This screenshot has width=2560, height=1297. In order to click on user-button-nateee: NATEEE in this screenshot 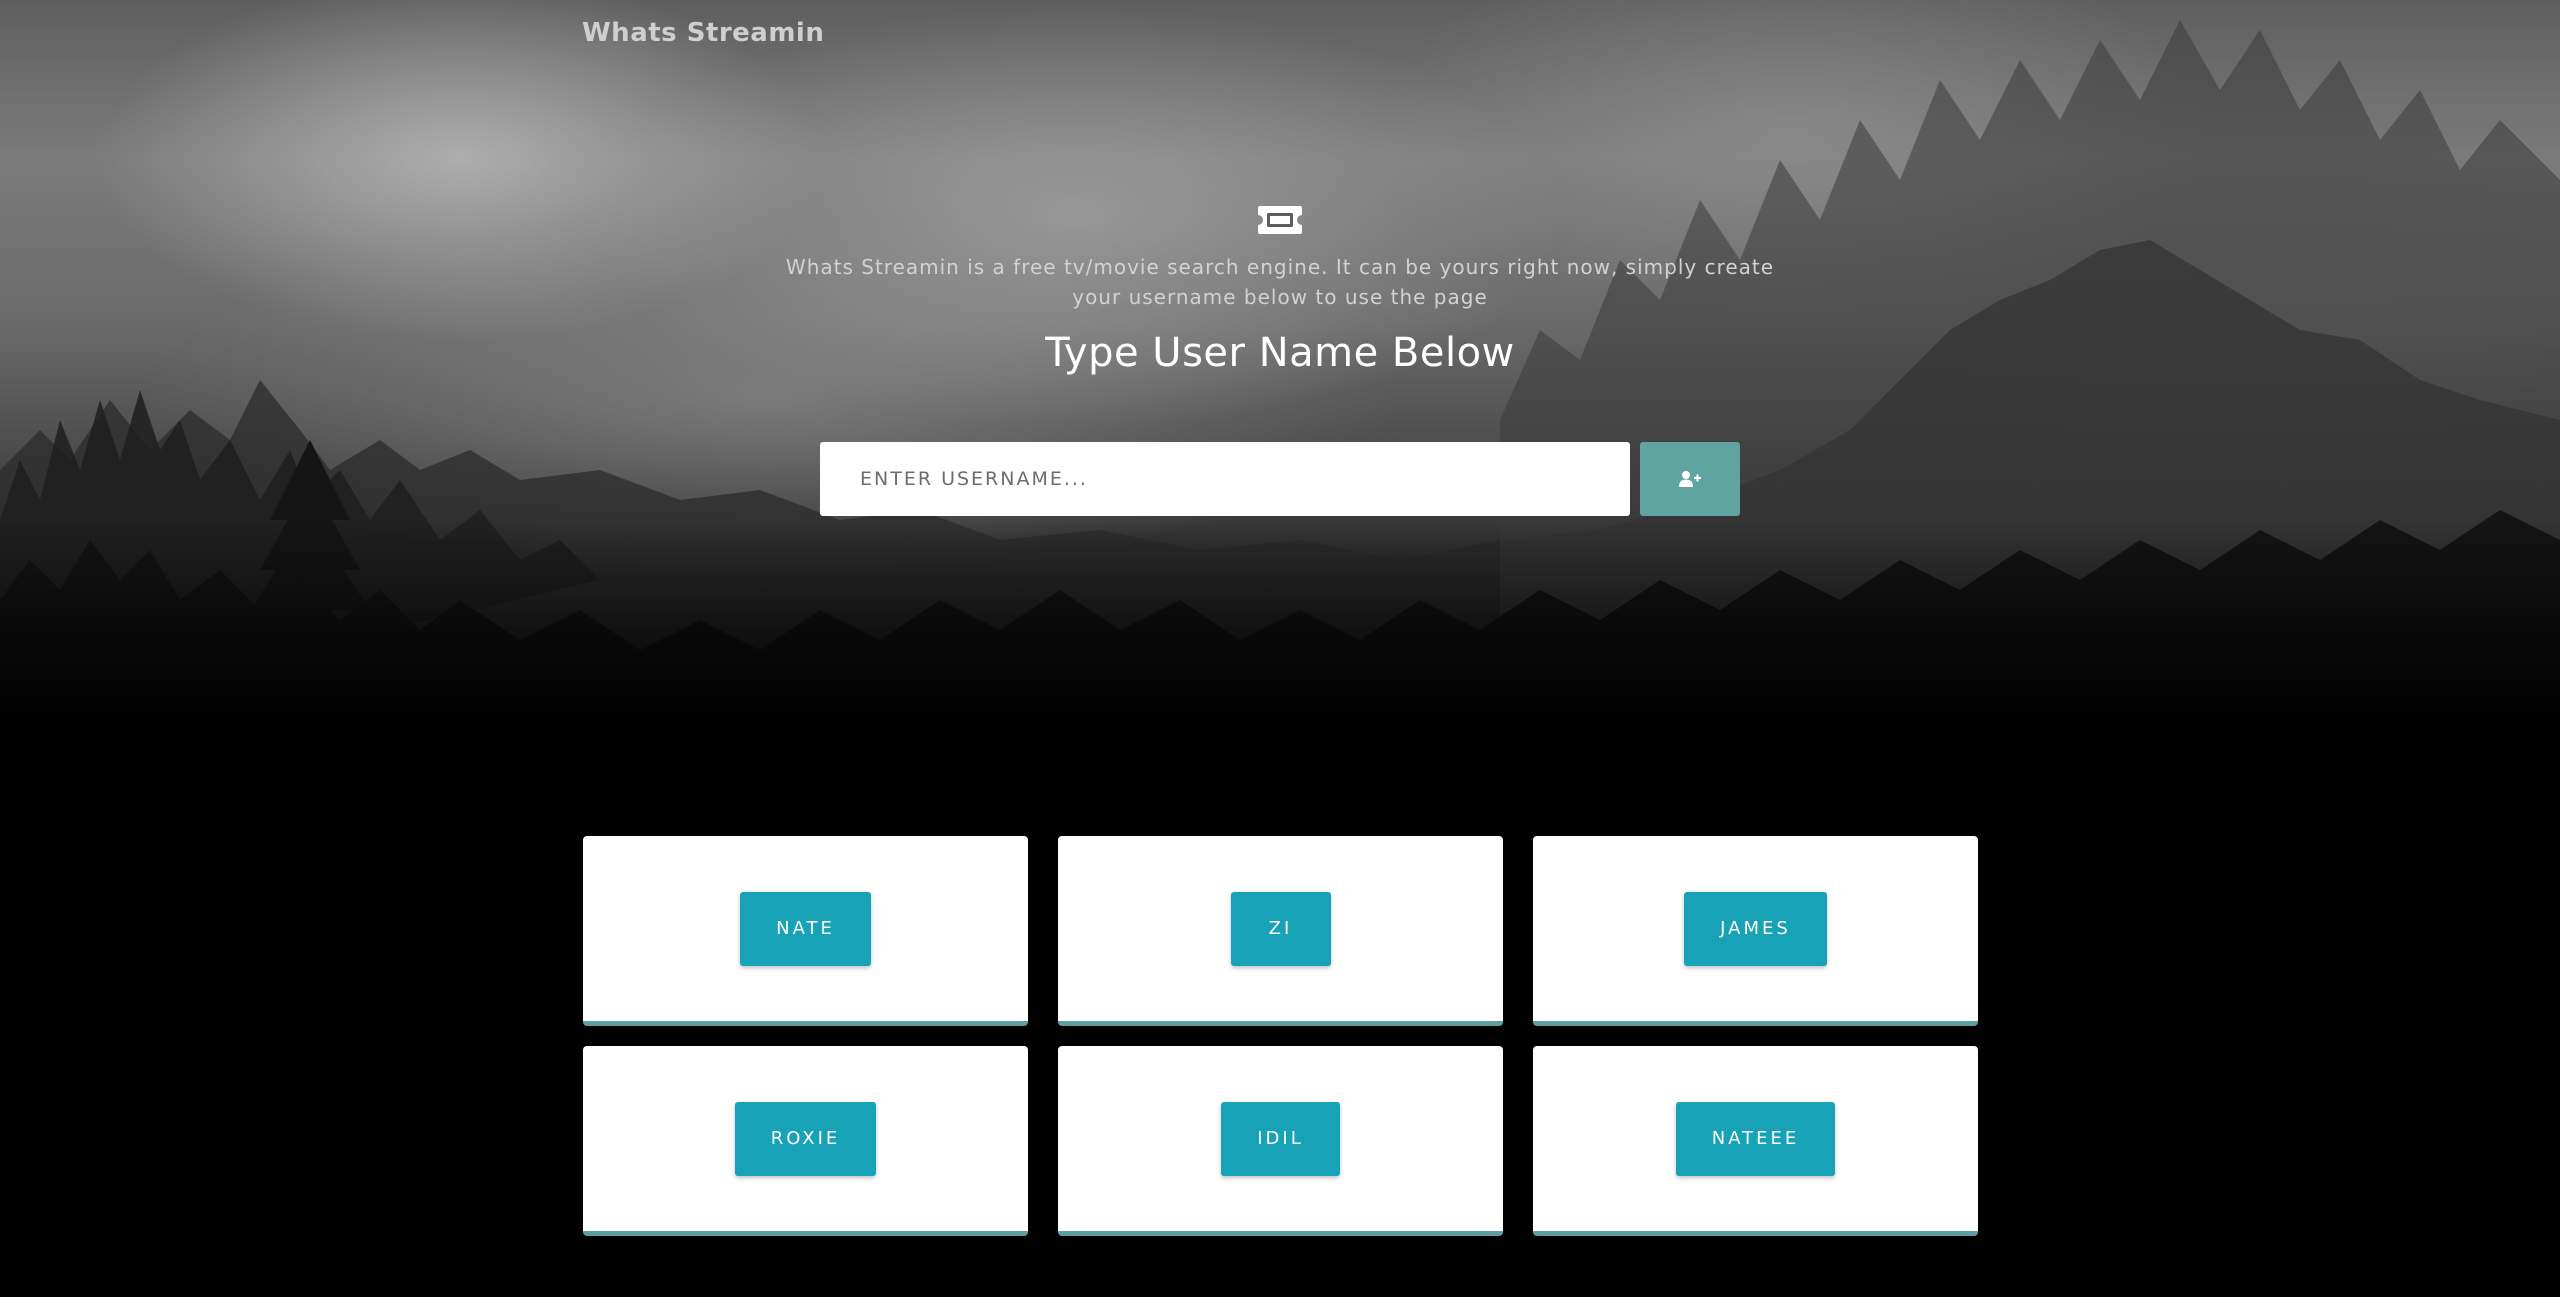, I will do `click(1755, 1138)`.